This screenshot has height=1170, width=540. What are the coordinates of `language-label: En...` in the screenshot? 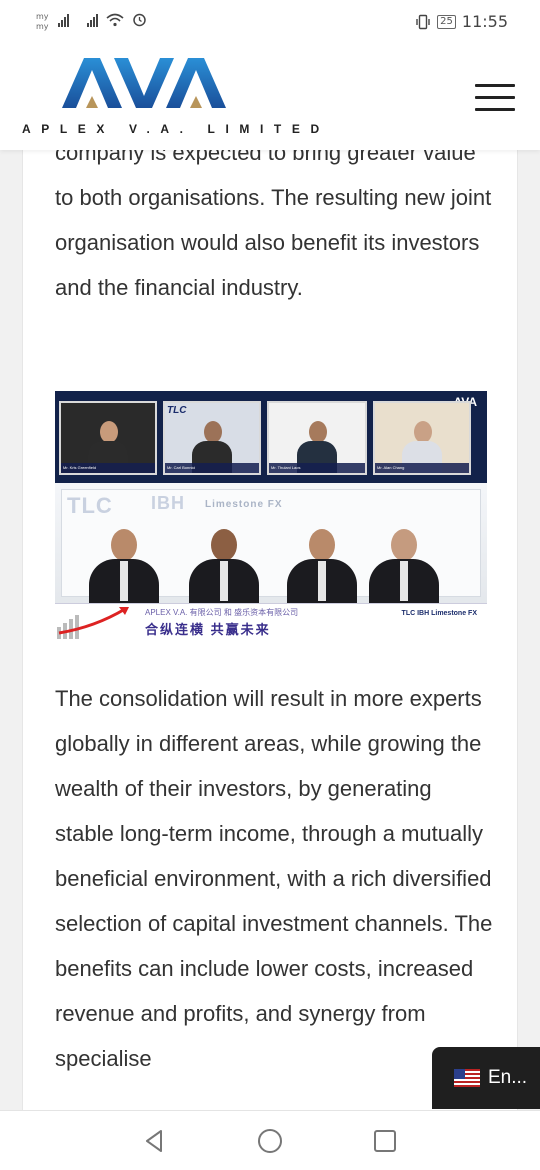 It's located at (508, 1077).